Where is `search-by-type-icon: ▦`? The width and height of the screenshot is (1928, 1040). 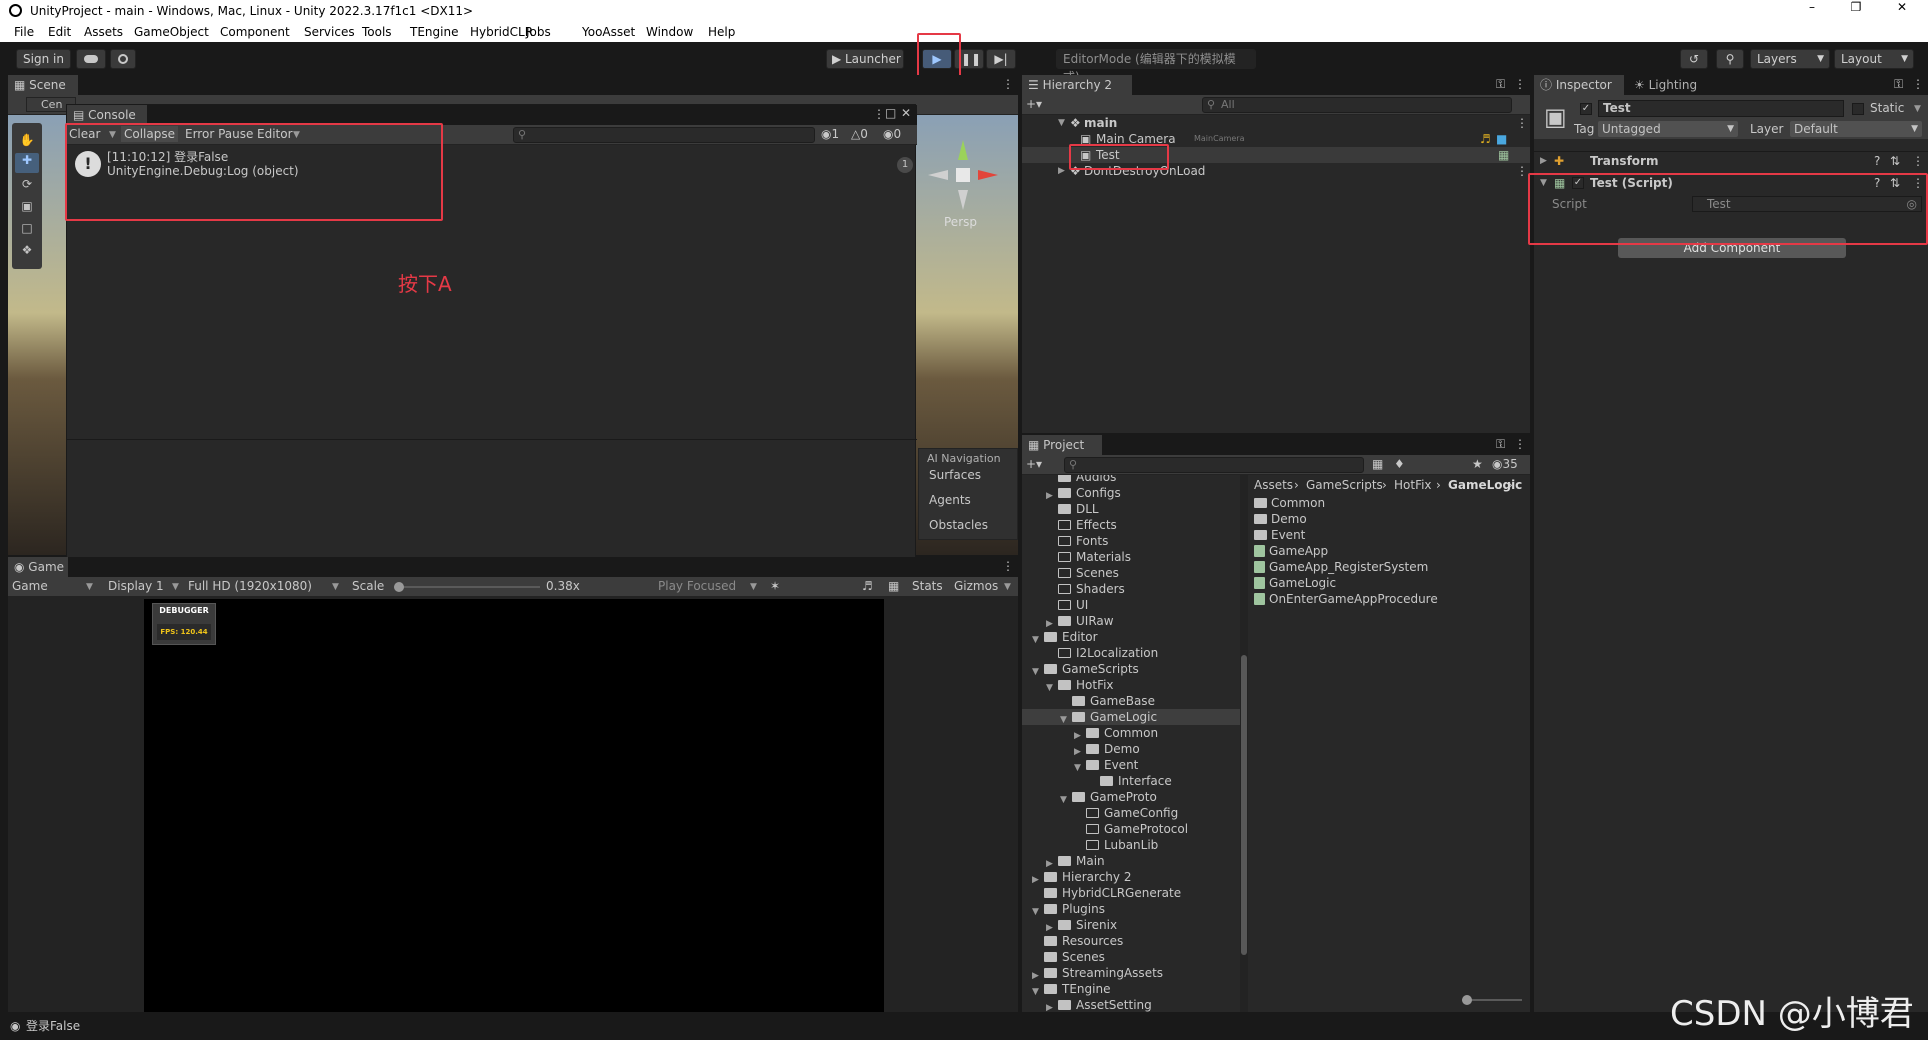 search-by-type-icon: ▦ is located at coordinates (1377, 464).